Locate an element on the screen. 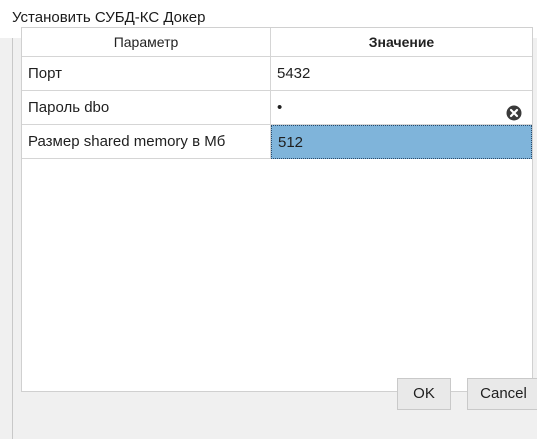  param-name-cell: Размер shared memory в Мб is located at coordinates (146, 142).